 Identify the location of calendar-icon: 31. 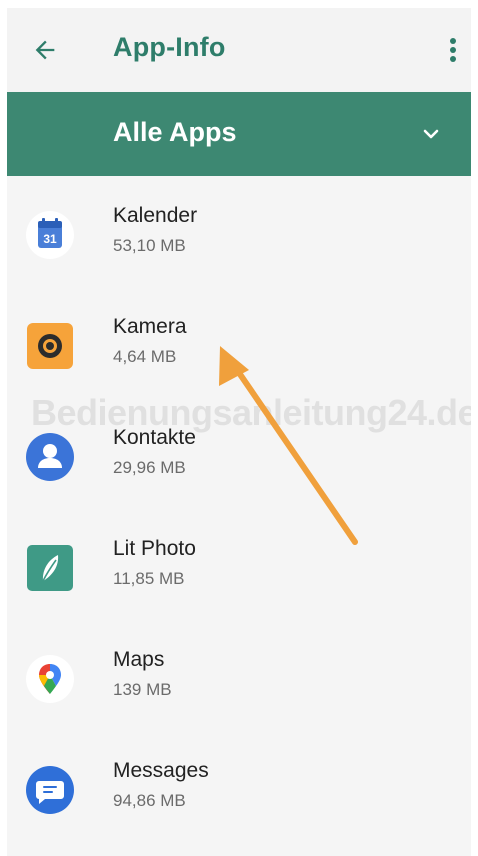
(50, 235).